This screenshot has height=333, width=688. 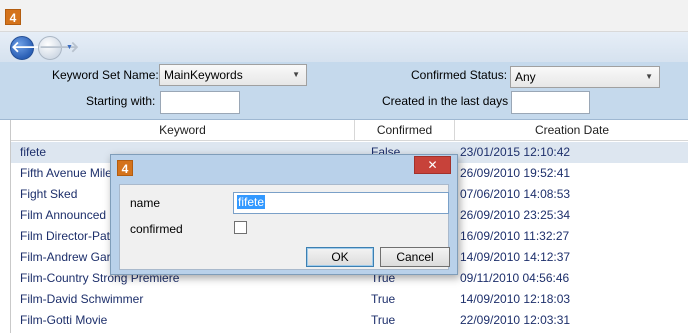 What do you see at coordinates (415, 257) in the screenshot?
I see `cancel-button: Cancel` at bounding box center [415, 257].